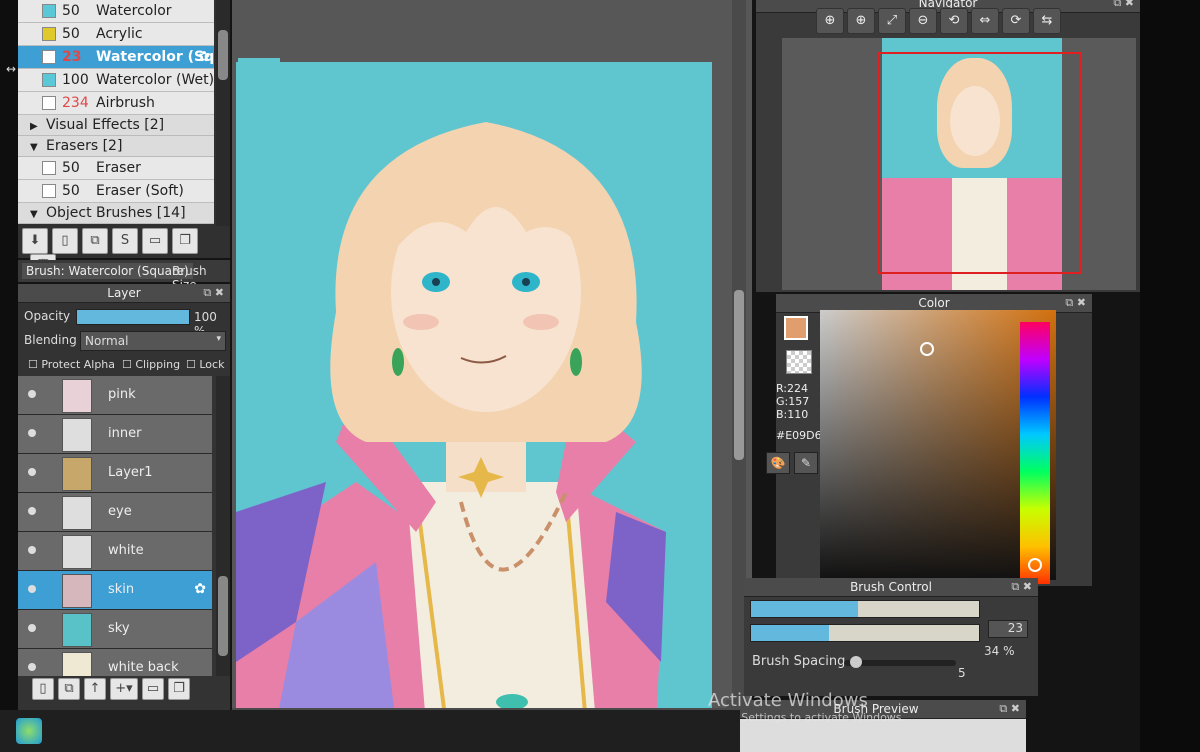 The height and width of the screenshot is (752, 1200). I want to click on duplicate-icon: ❐, so click(185, 241).